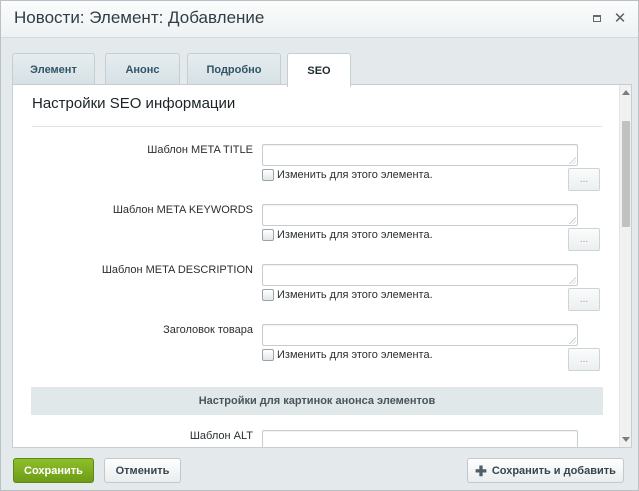 This screenshot has width=639, height=491. What do you see at coordinates (234, 69) in the screenshot?
I see `tab-details: Подробно` at bounding box center [234, 69].